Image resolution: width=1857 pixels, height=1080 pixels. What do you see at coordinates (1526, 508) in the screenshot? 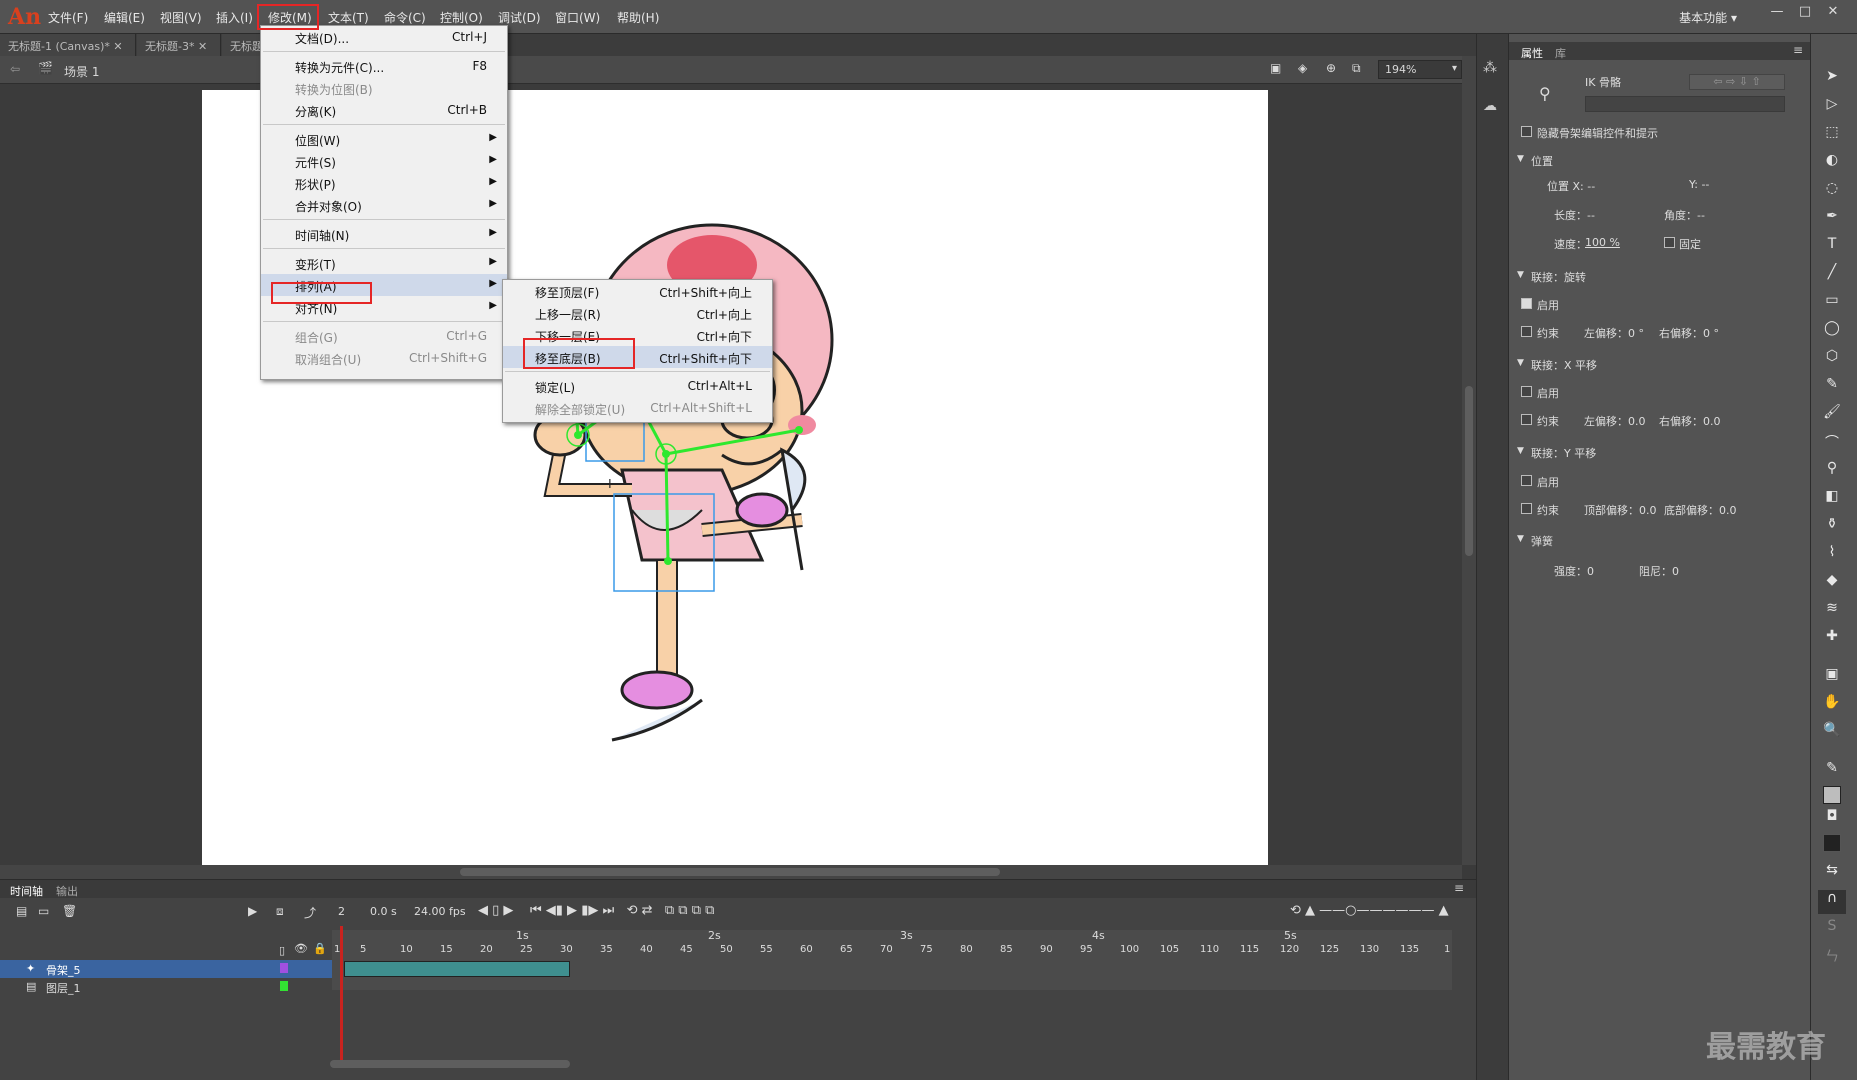
I see `constrain-y-checkbox` at bounding box center [1526, 508].